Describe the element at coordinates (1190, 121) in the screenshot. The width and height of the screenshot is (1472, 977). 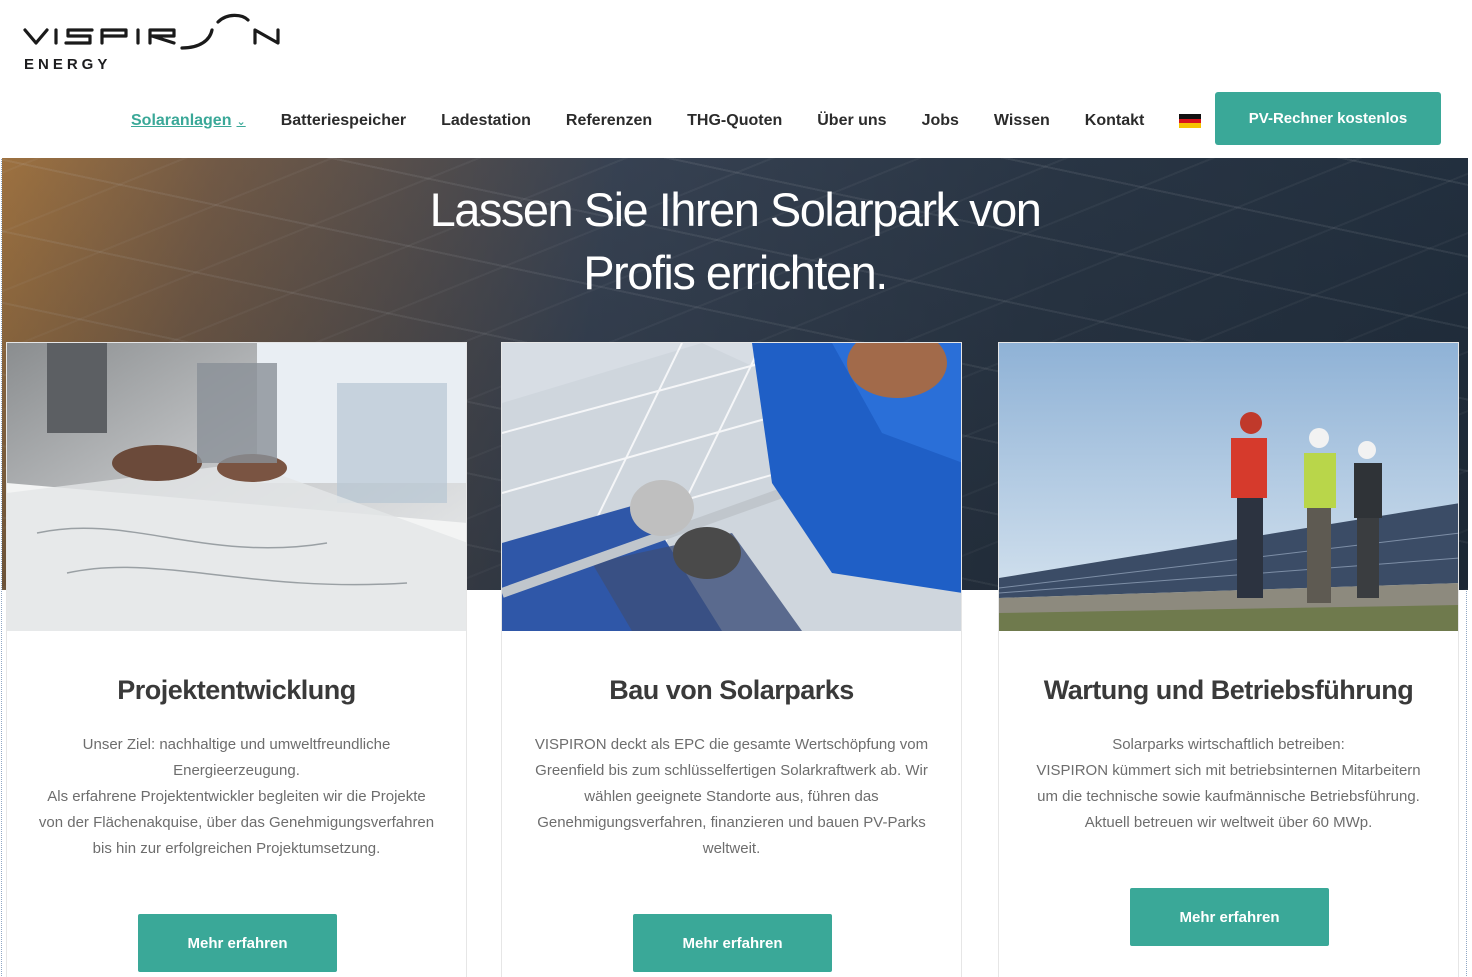
I see `german-flag-icon` at that location.